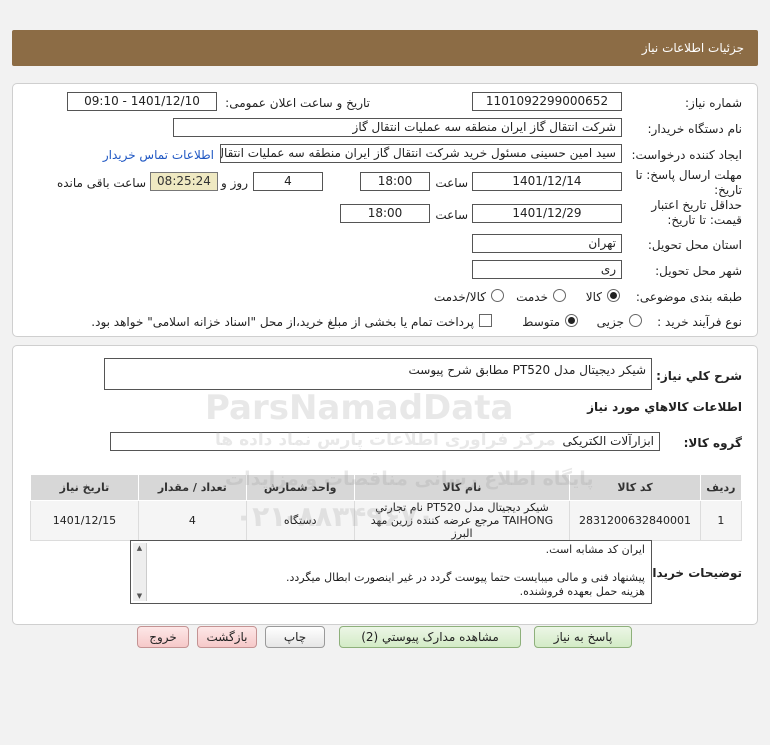  Describe the element at coordinates (395, 181) in the screenshot. I see `reply-time-field: 18:00` at that location.